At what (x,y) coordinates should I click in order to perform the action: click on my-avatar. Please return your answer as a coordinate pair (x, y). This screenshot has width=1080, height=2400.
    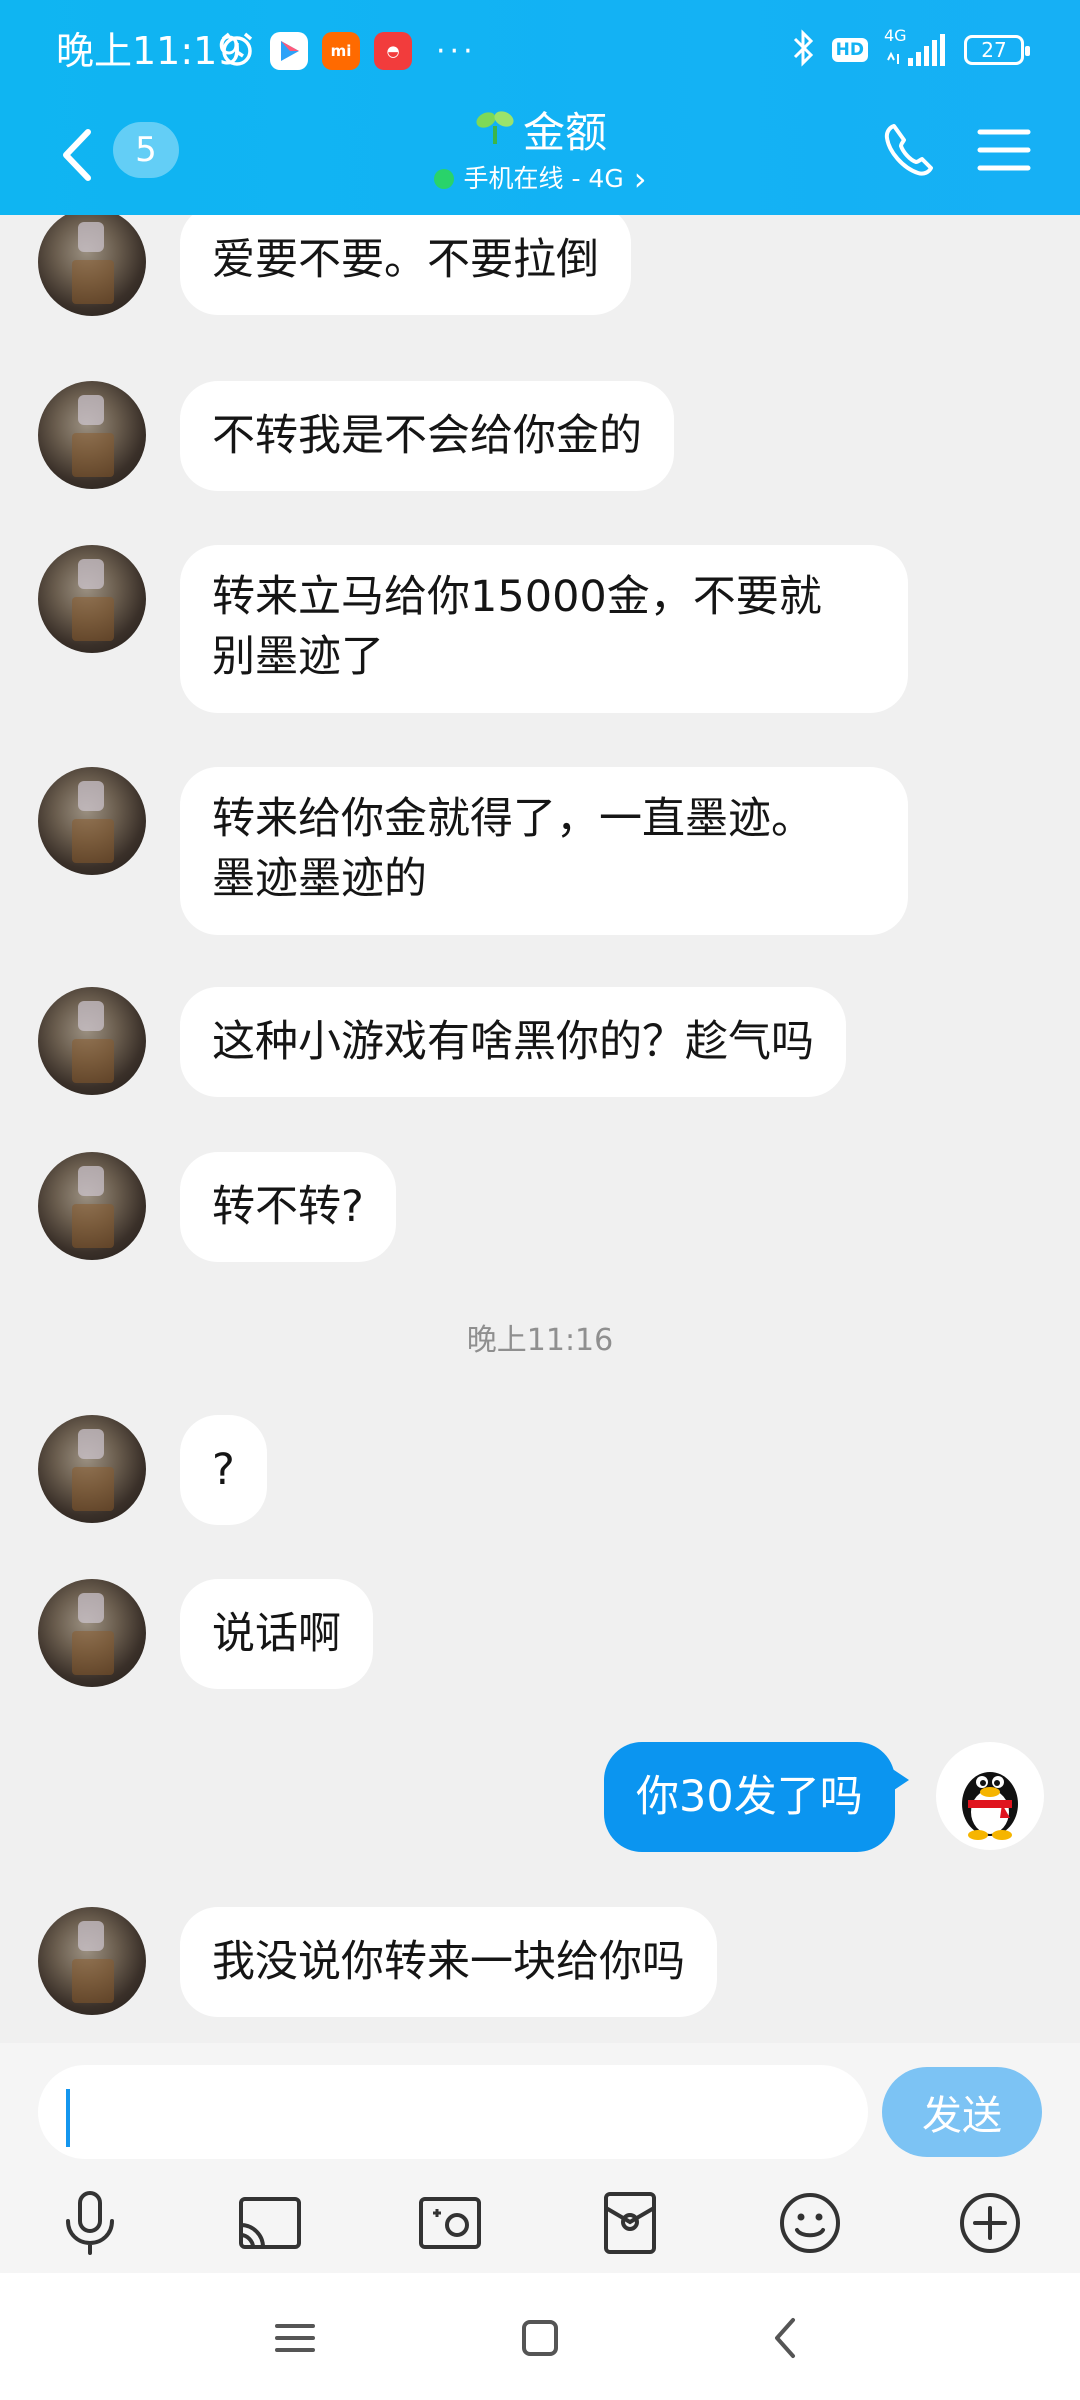
    Looking at the image, I should click on (990, 1796).